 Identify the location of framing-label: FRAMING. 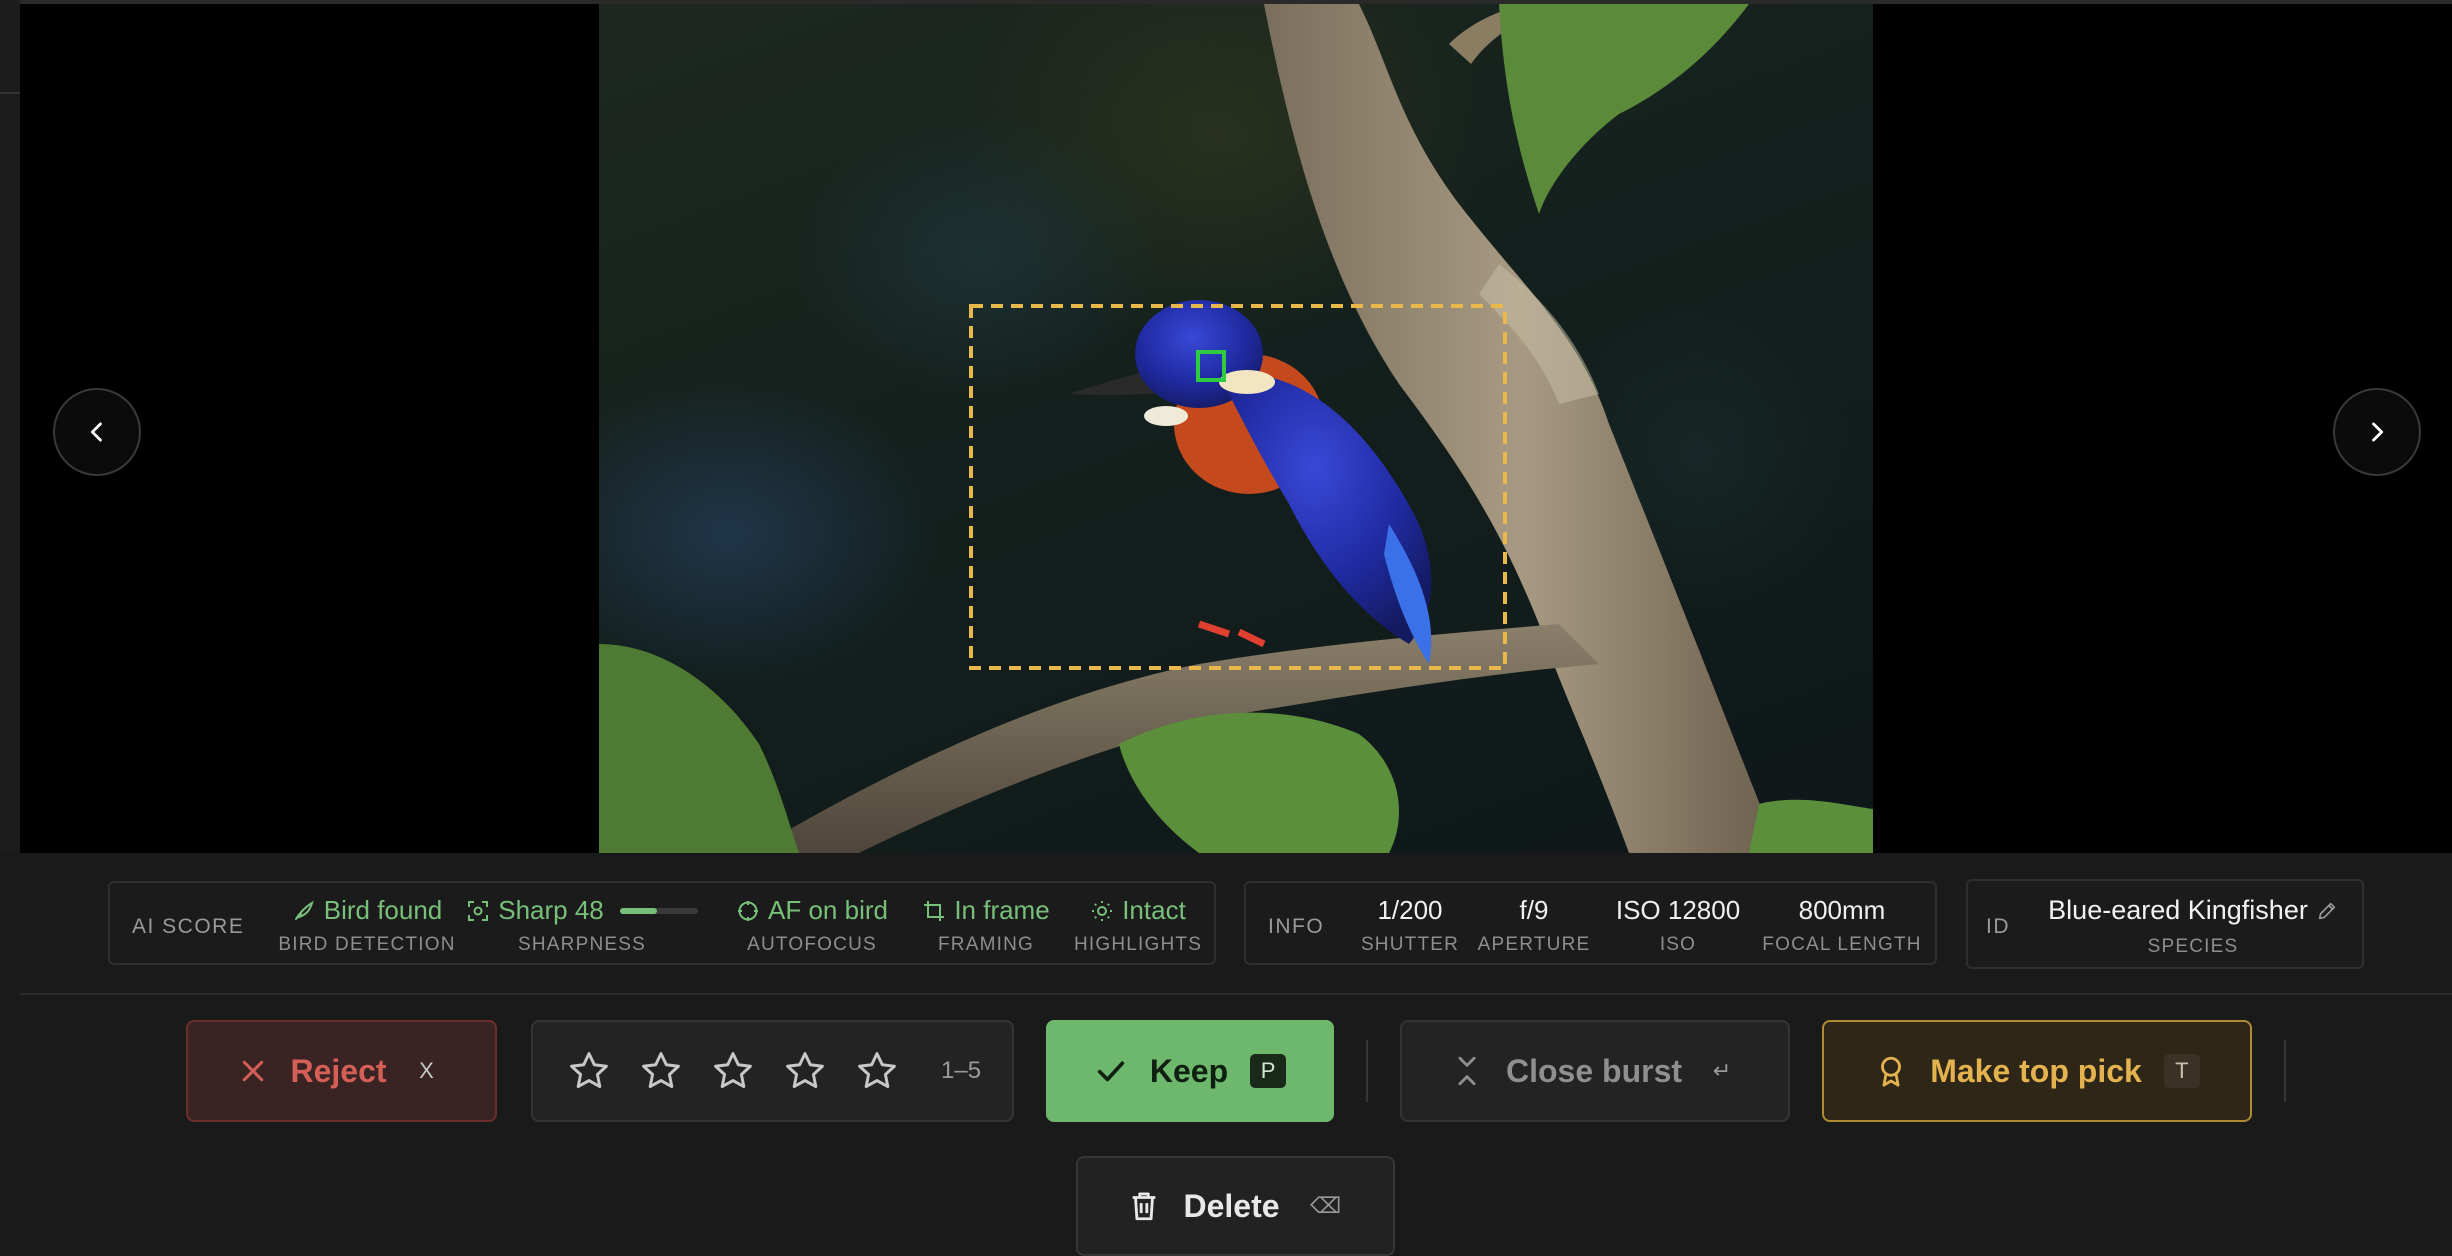
(985, 944).